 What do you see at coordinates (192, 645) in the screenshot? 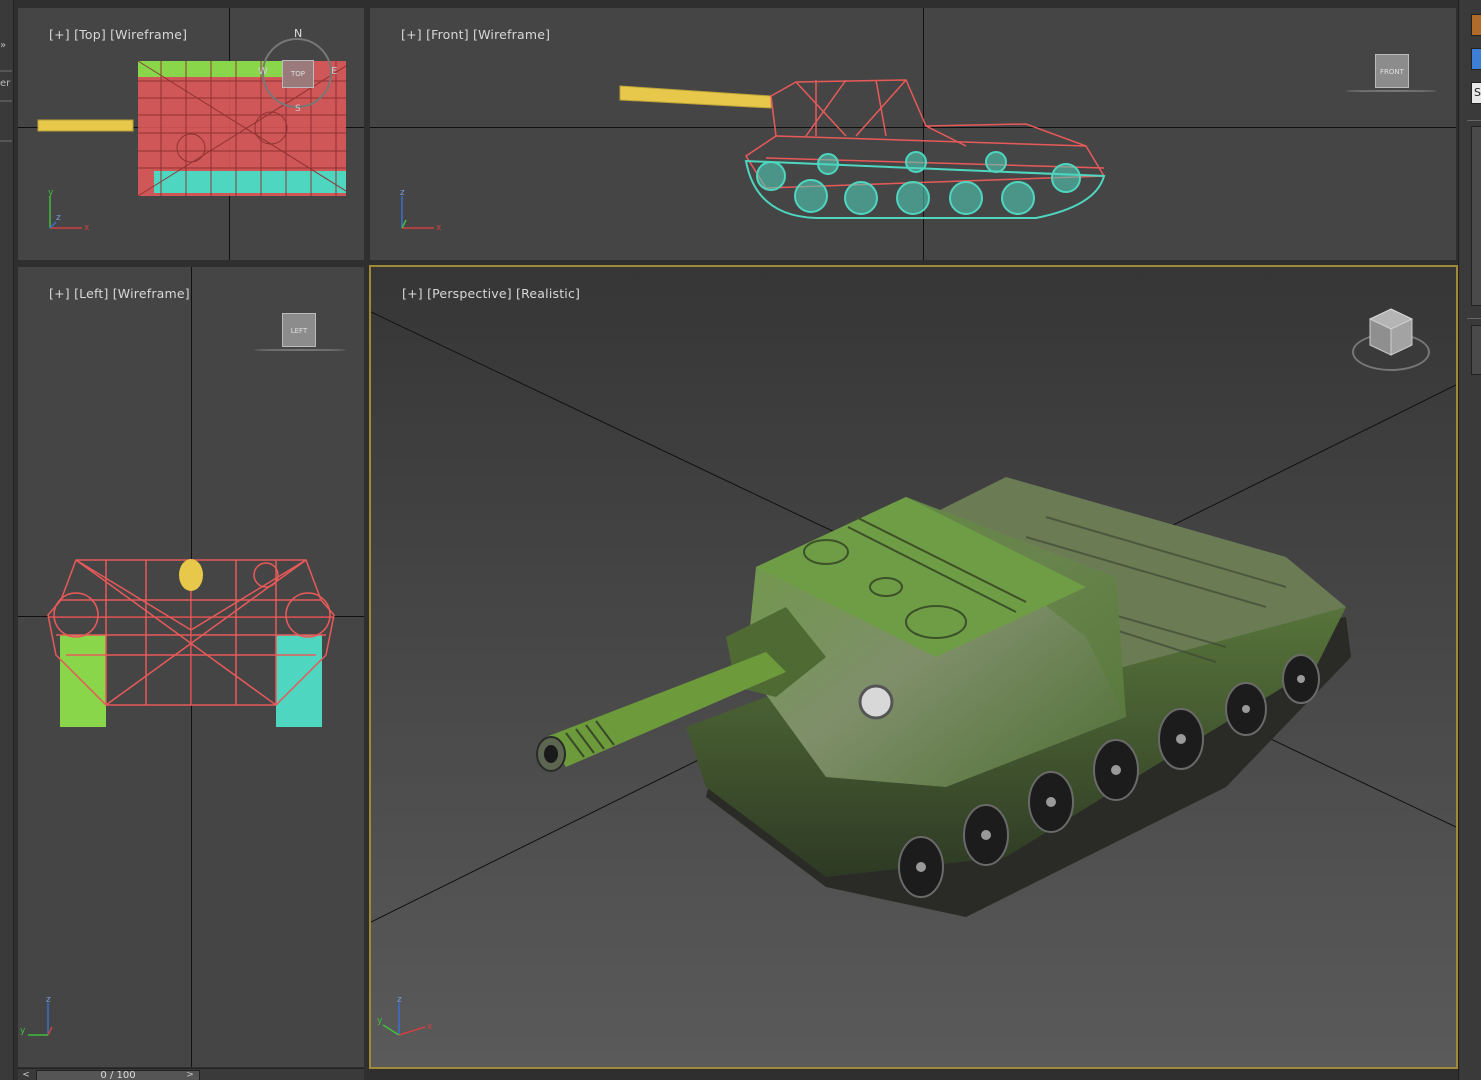
I see `tank-wireframe-left` at bounding box center [192, 645].